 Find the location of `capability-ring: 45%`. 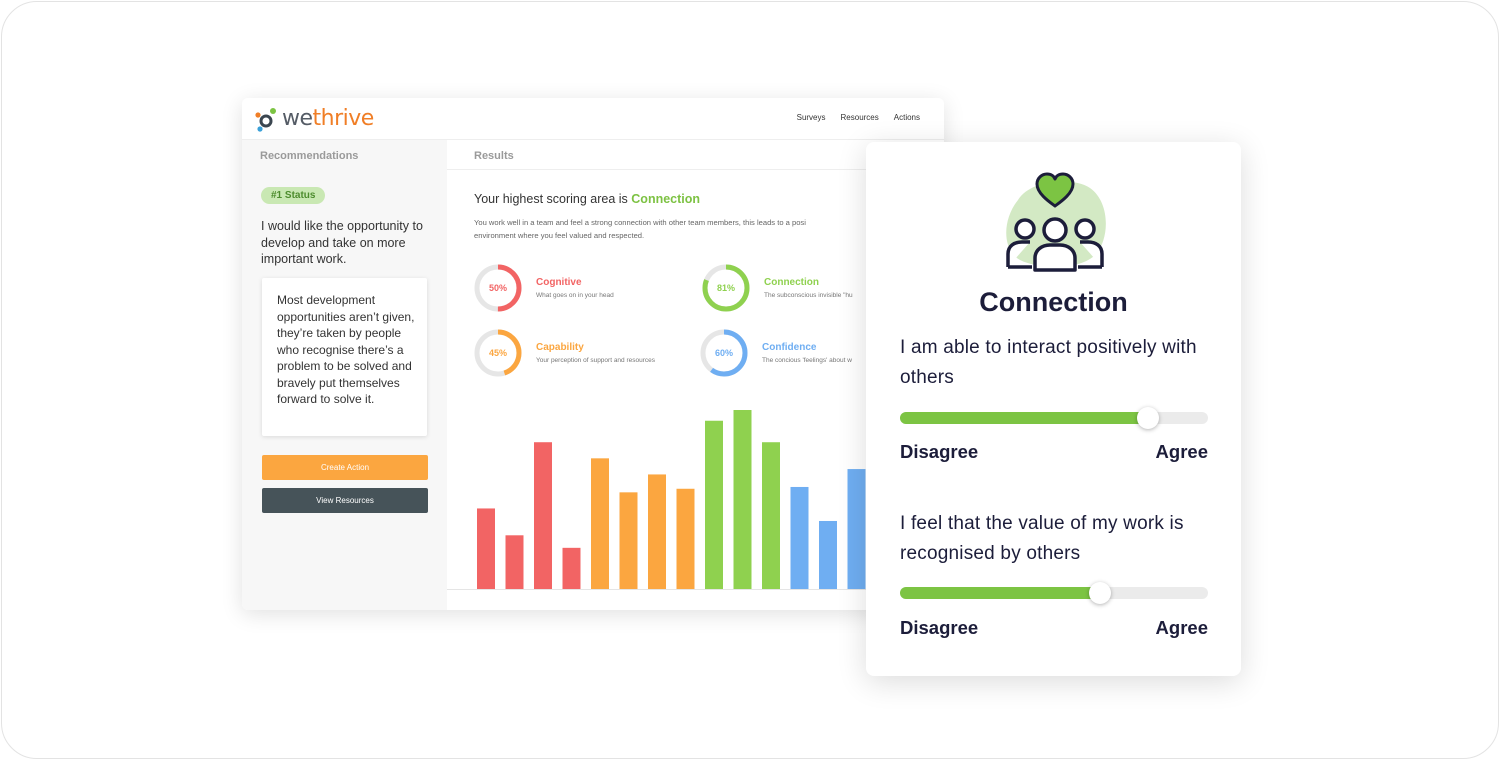

capability-ring: 45% is located at coordinates (498, 353).